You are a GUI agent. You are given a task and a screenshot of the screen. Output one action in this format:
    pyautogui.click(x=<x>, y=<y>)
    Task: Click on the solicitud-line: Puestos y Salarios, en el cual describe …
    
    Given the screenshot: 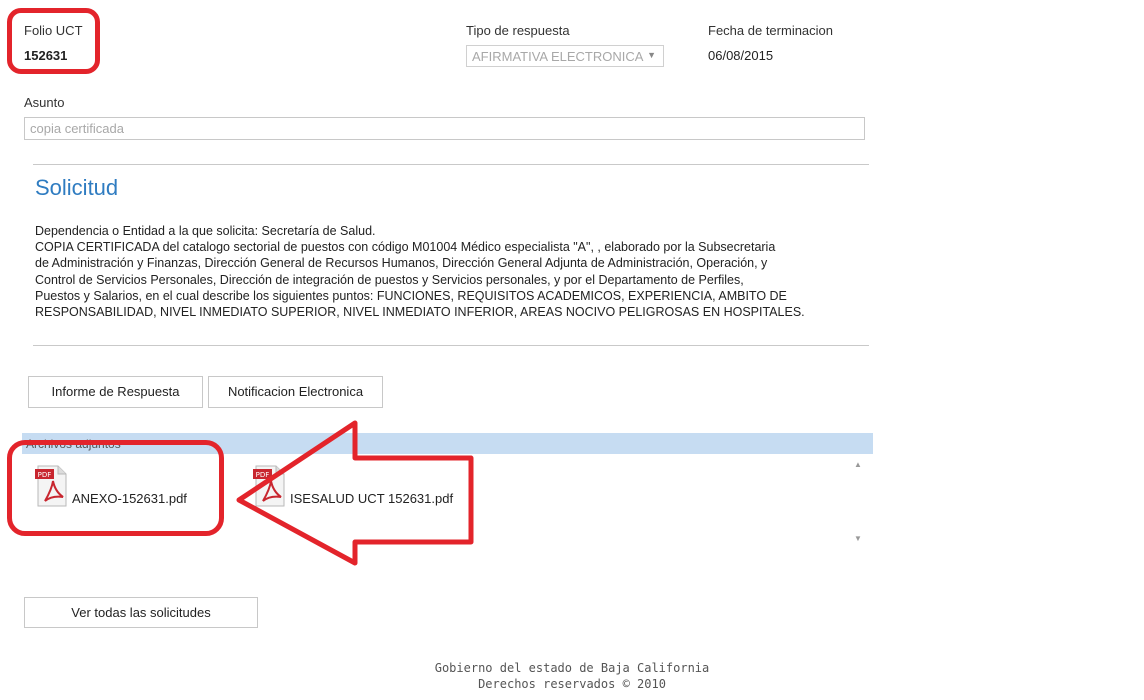 What is the action you would take?
    pyautogui.click(x=411, y=295)
    